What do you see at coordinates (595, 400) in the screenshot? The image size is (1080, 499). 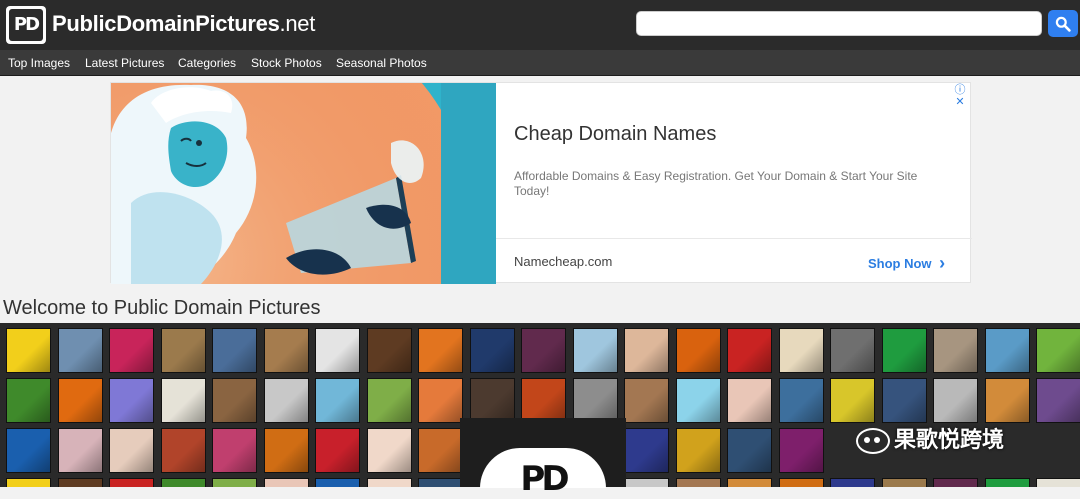 I see `thumbnail-elephant` at bounding box center [595, 400].